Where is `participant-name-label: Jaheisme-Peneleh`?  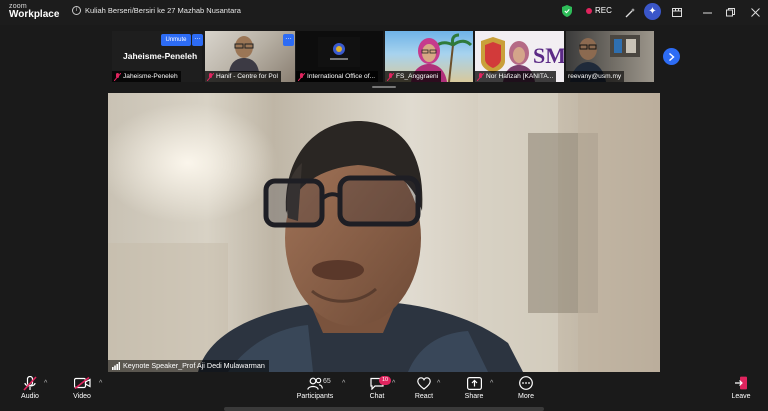
participant-name-label: Jaheisme-Peneleh is located at coordinates (146, 76).